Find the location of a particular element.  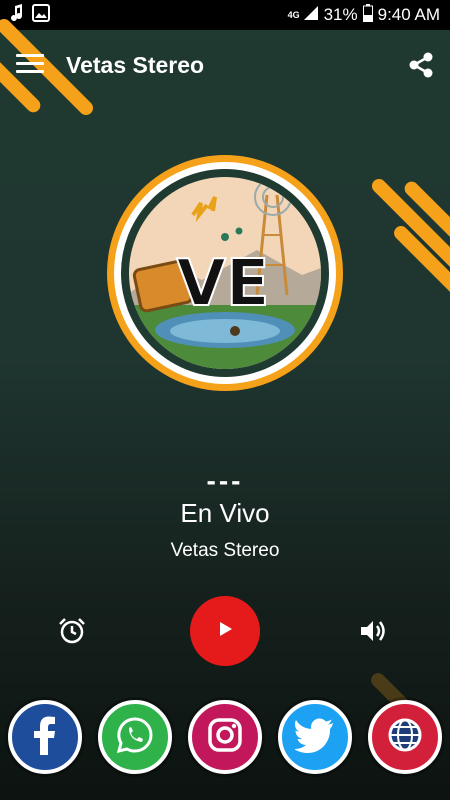

facebook-button is located at coordinates (45, 737).